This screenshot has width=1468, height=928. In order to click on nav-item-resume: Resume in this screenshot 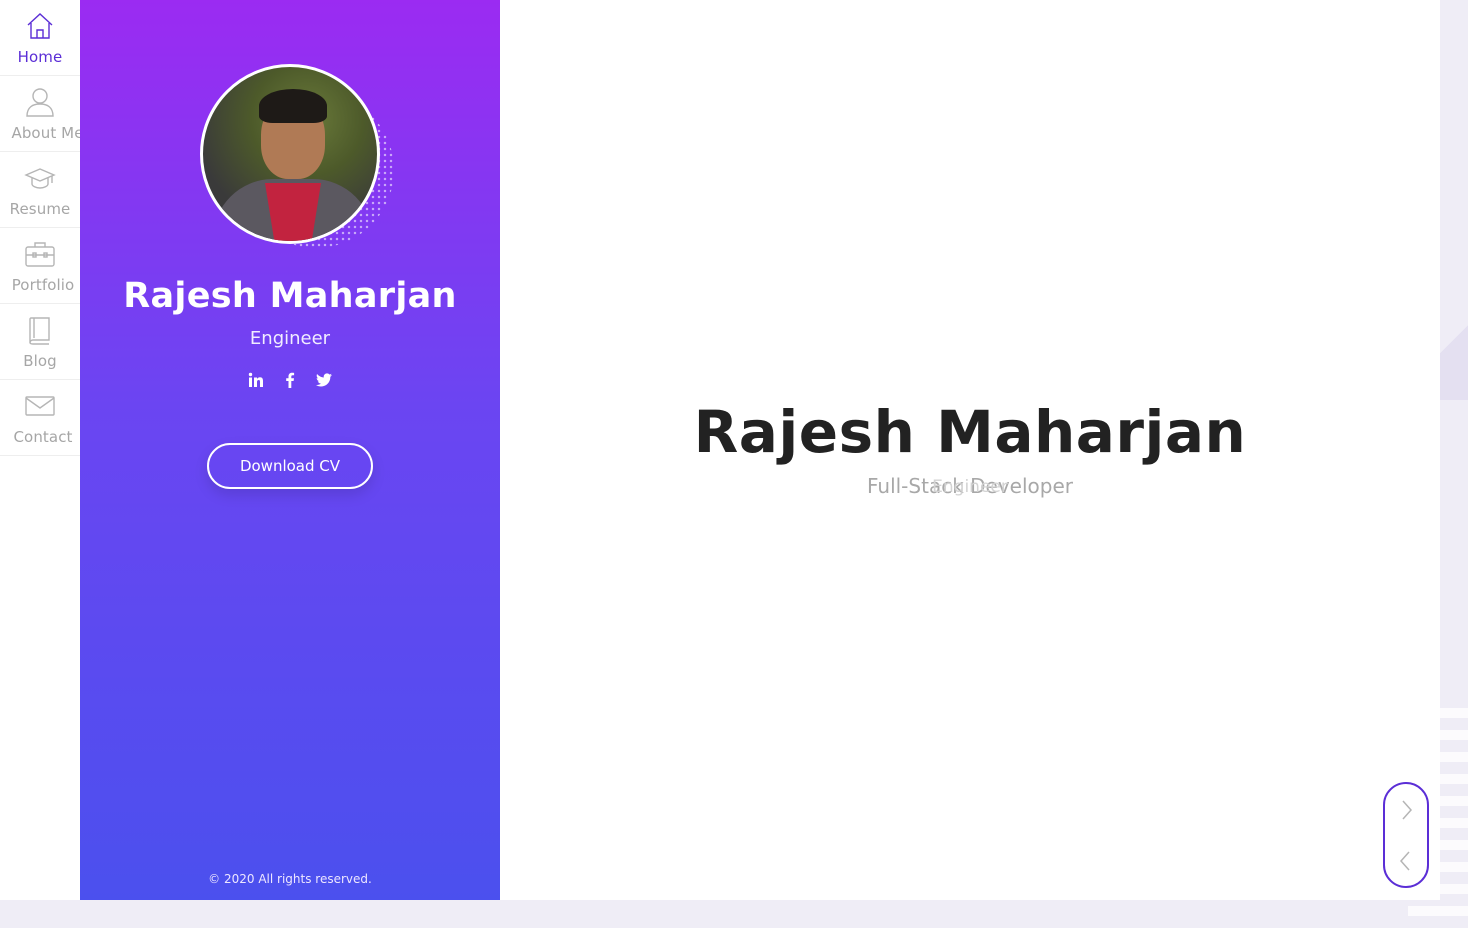, I will do `click(40, 190)`.